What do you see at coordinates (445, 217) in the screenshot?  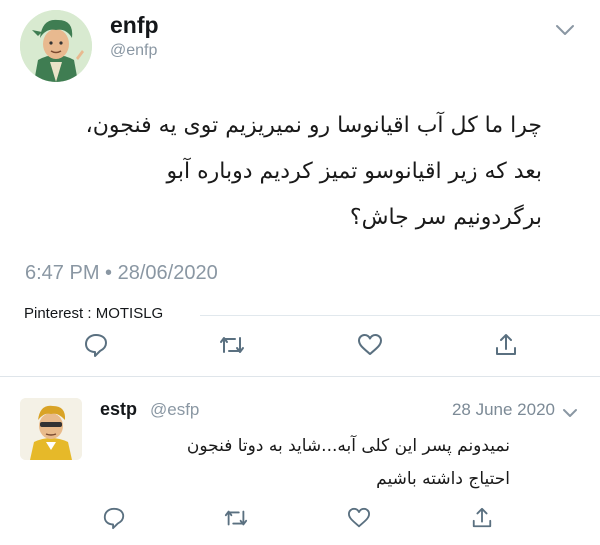 I see `tweet-text-line: برگردونیم سر جاش؟` at bounding box center [445, 217].